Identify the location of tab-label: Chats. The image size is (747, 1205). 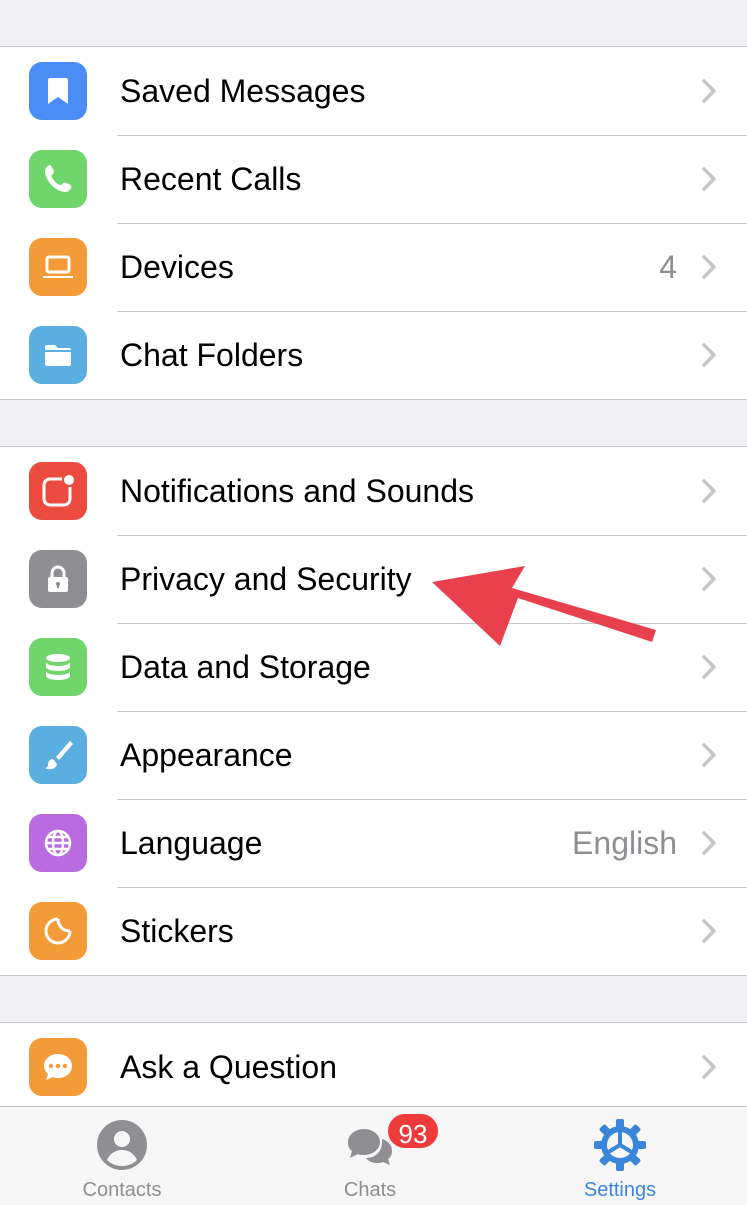
(370, 1190).